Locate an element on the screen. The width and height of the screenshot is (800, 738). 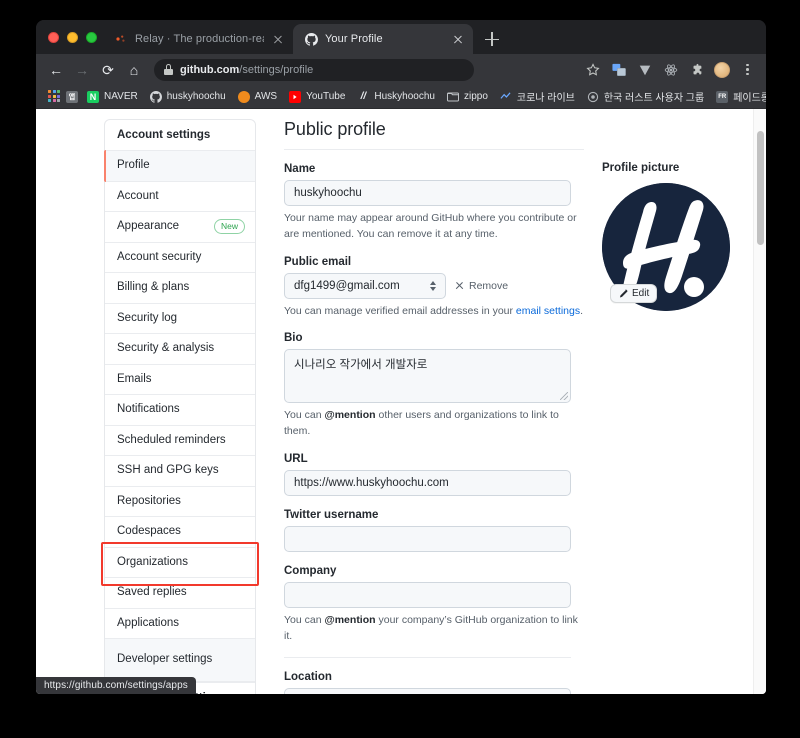
sidebar-item-emails: Emails is located at coordinates (180, 380).